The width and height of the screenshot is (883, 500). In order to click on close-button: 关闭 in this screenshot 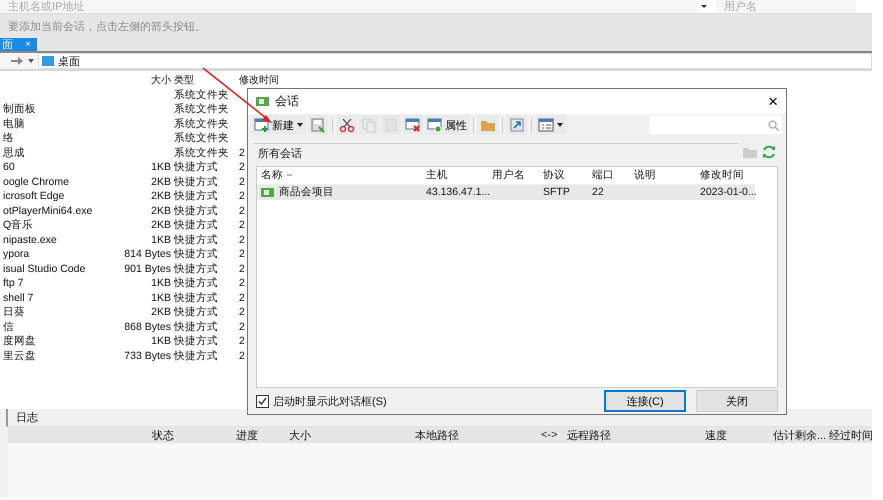, I will do `click(737, 401)`.